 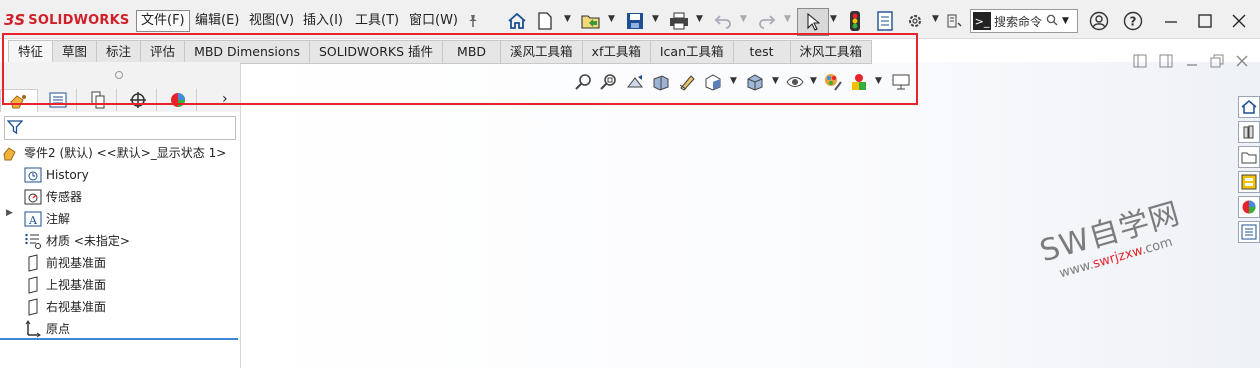 What do you see at coordinates (11, 153) in the screenshot?
I see `part-icon` at bounding box center [11, 153].